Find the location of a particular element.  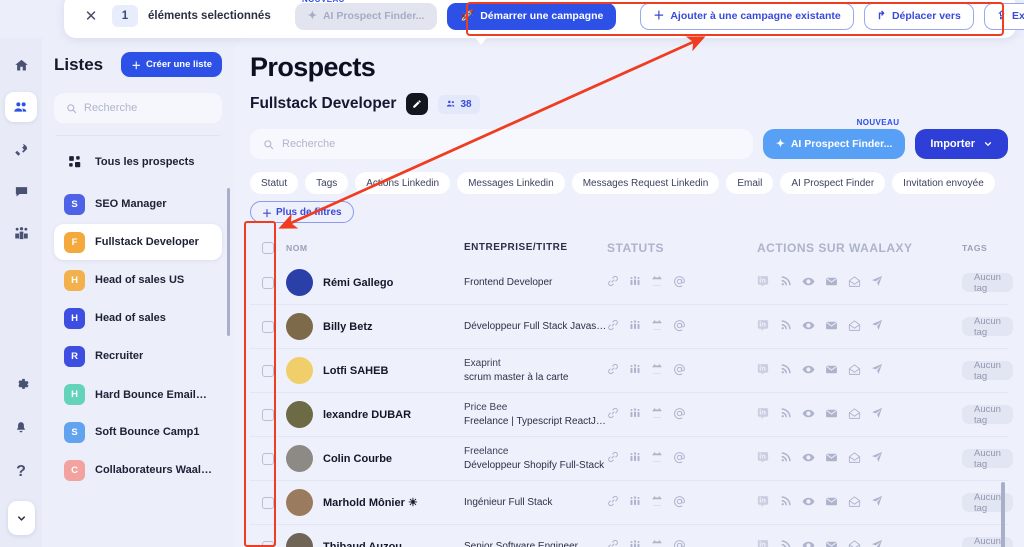

sidebar-scrollbar is located at coordinates (228, 262).